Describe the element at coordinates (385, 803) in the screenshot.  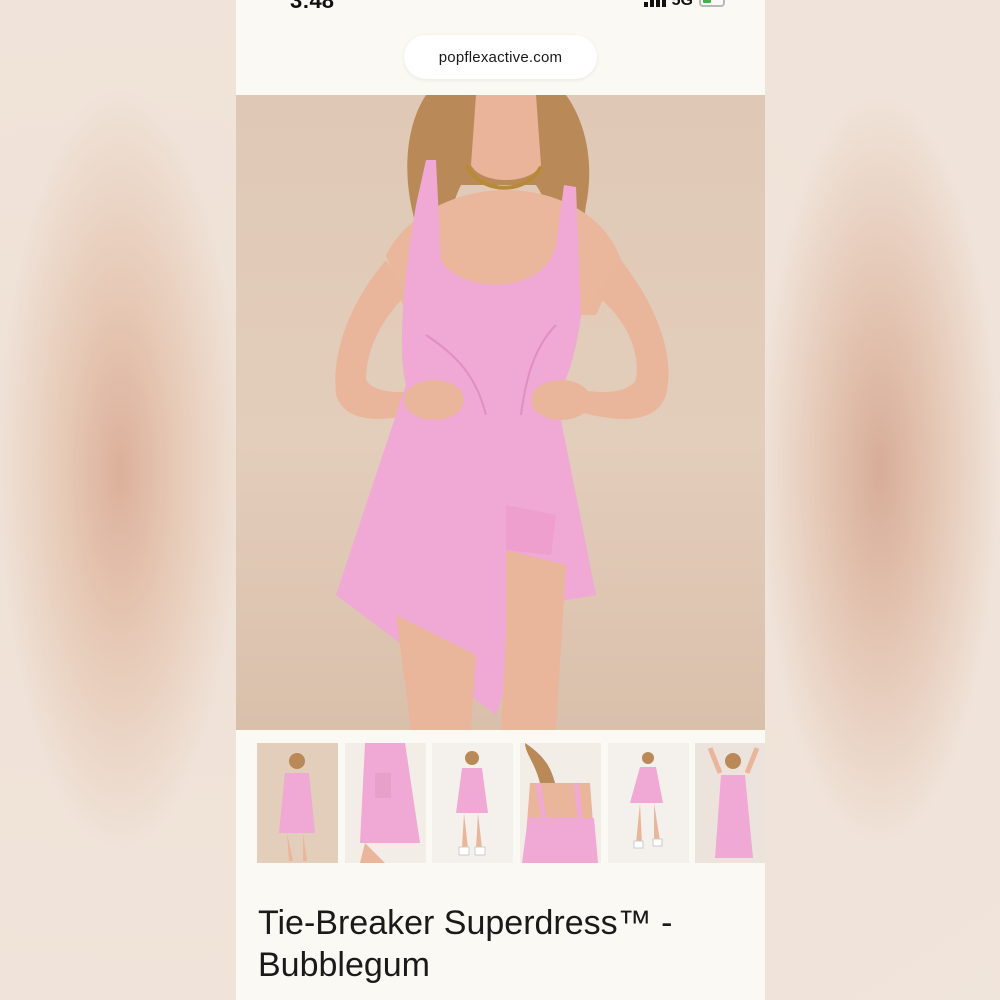
I see `thumbnail-side-pocket` at that location.